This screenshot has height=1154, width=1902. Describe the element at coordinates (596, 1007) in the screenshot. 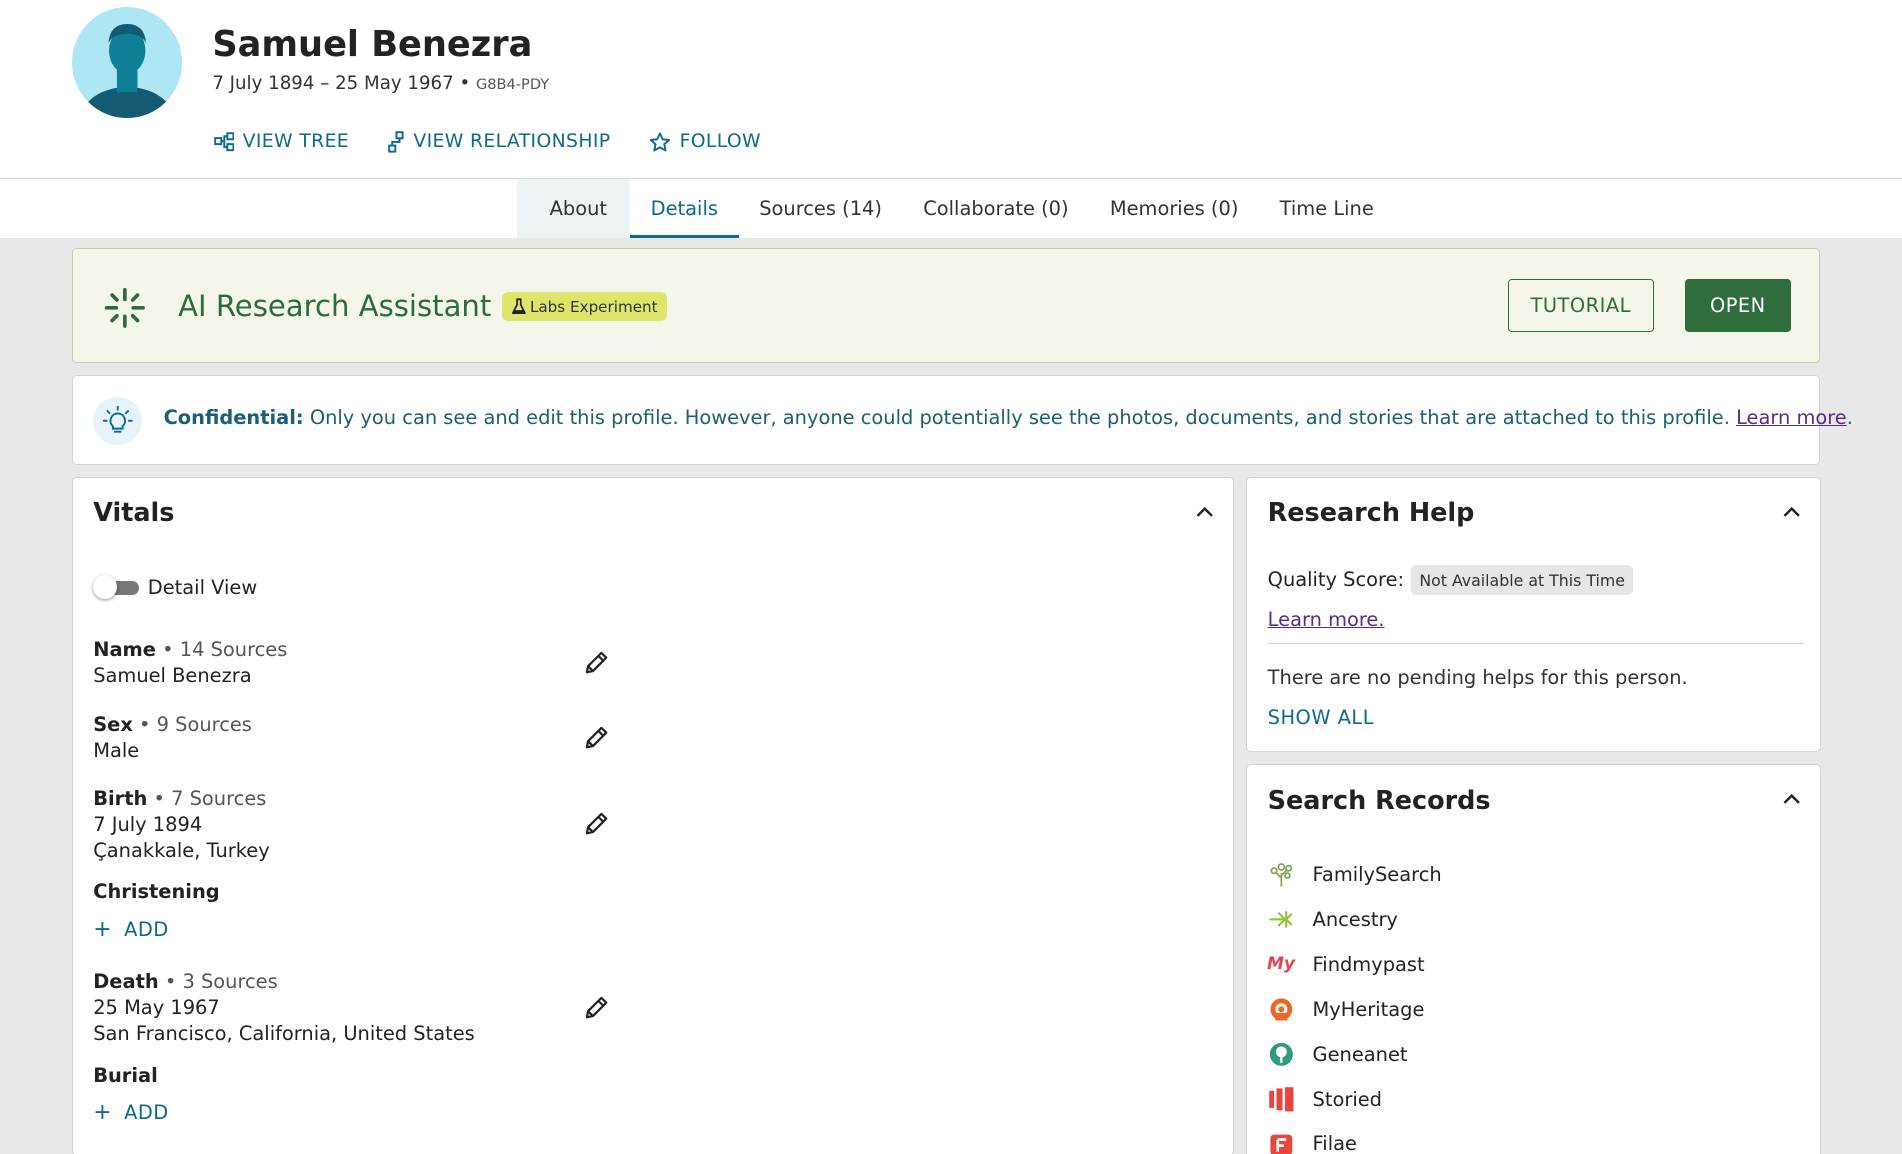

I see `edit-death-pencil-icon` at that location.